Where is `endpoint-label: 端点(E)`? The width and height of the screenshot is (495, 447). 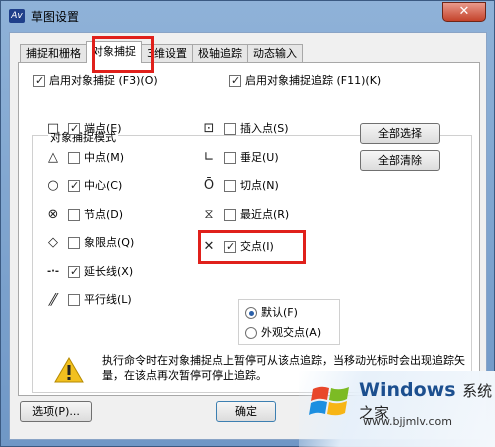
endpoint-label: 端点(E) is located at coordinates (103, 128).